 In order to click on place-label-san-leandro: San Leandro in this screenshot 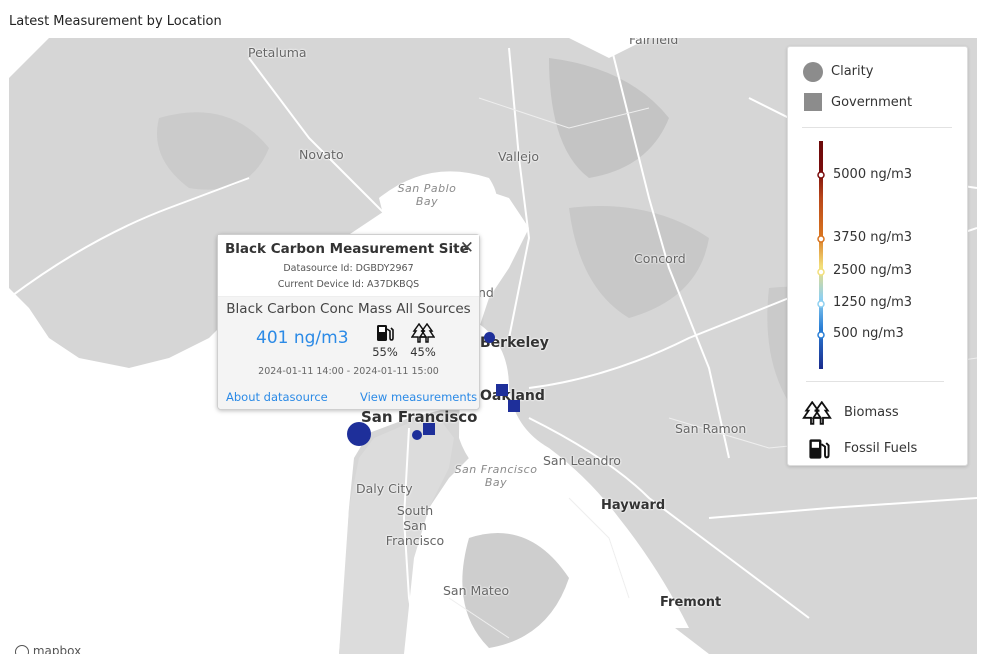, I will do `click(582, 460)`.